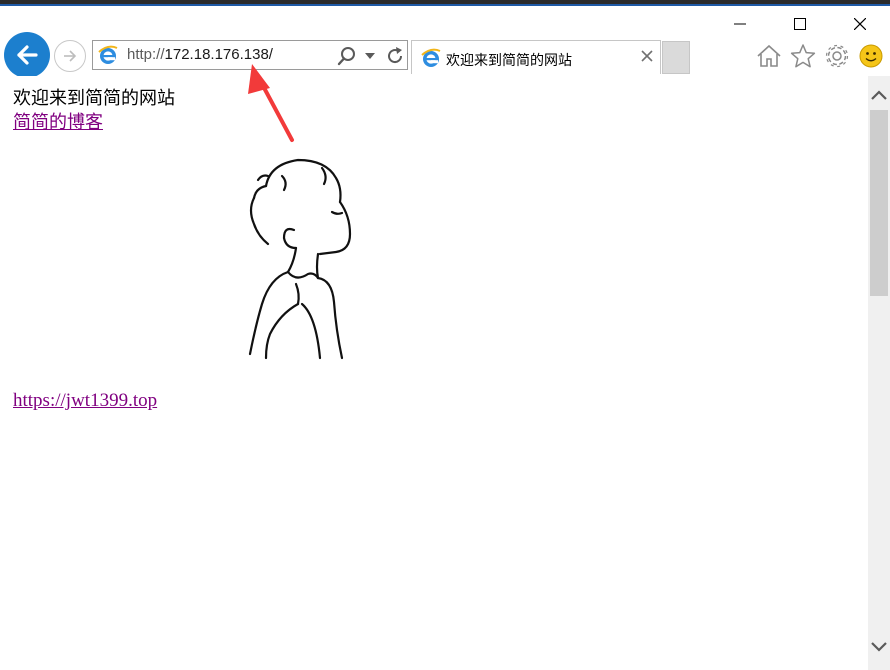  I want to click on minimize-icon, so click(740, 24).